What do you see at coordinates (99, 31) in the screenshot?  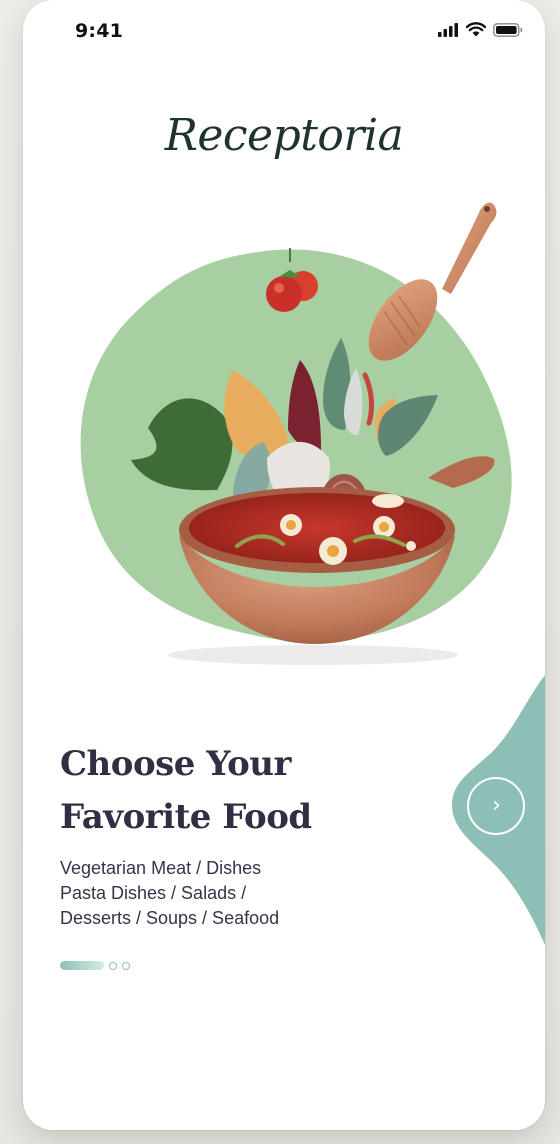 I see `status-time: 9:41` at bounding box center [99, 31].